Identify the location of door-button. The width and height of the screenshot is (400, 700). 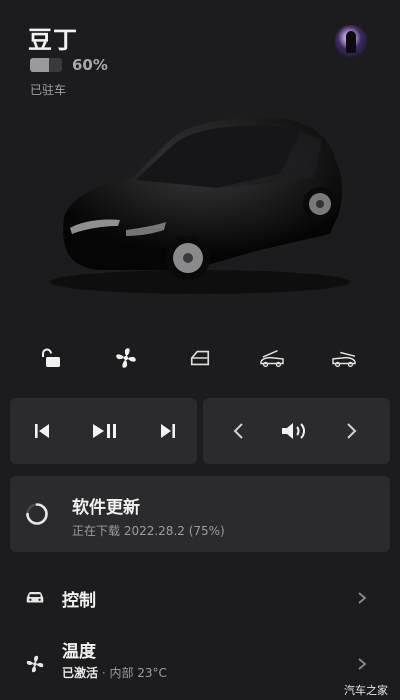
(200, 358).